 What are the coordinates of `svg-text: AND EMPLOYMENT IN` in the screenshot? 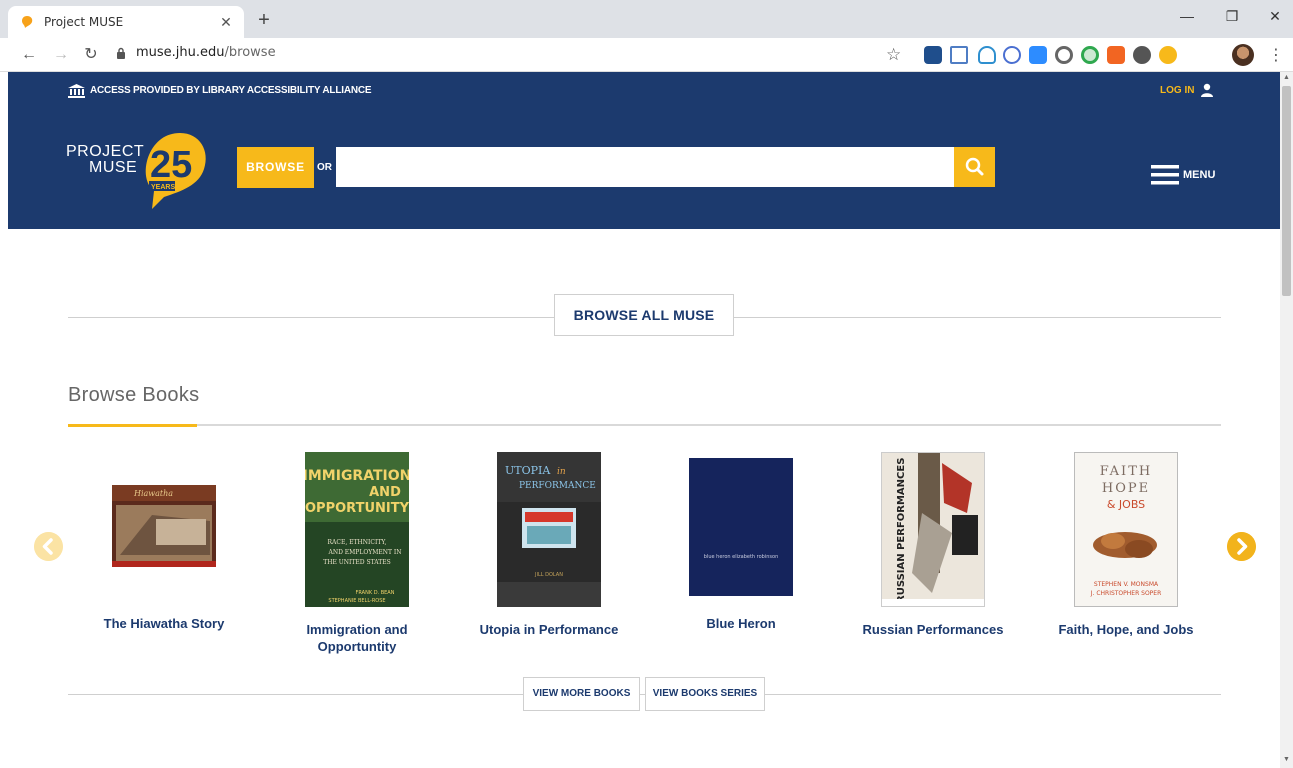 It's located at (364, 552).